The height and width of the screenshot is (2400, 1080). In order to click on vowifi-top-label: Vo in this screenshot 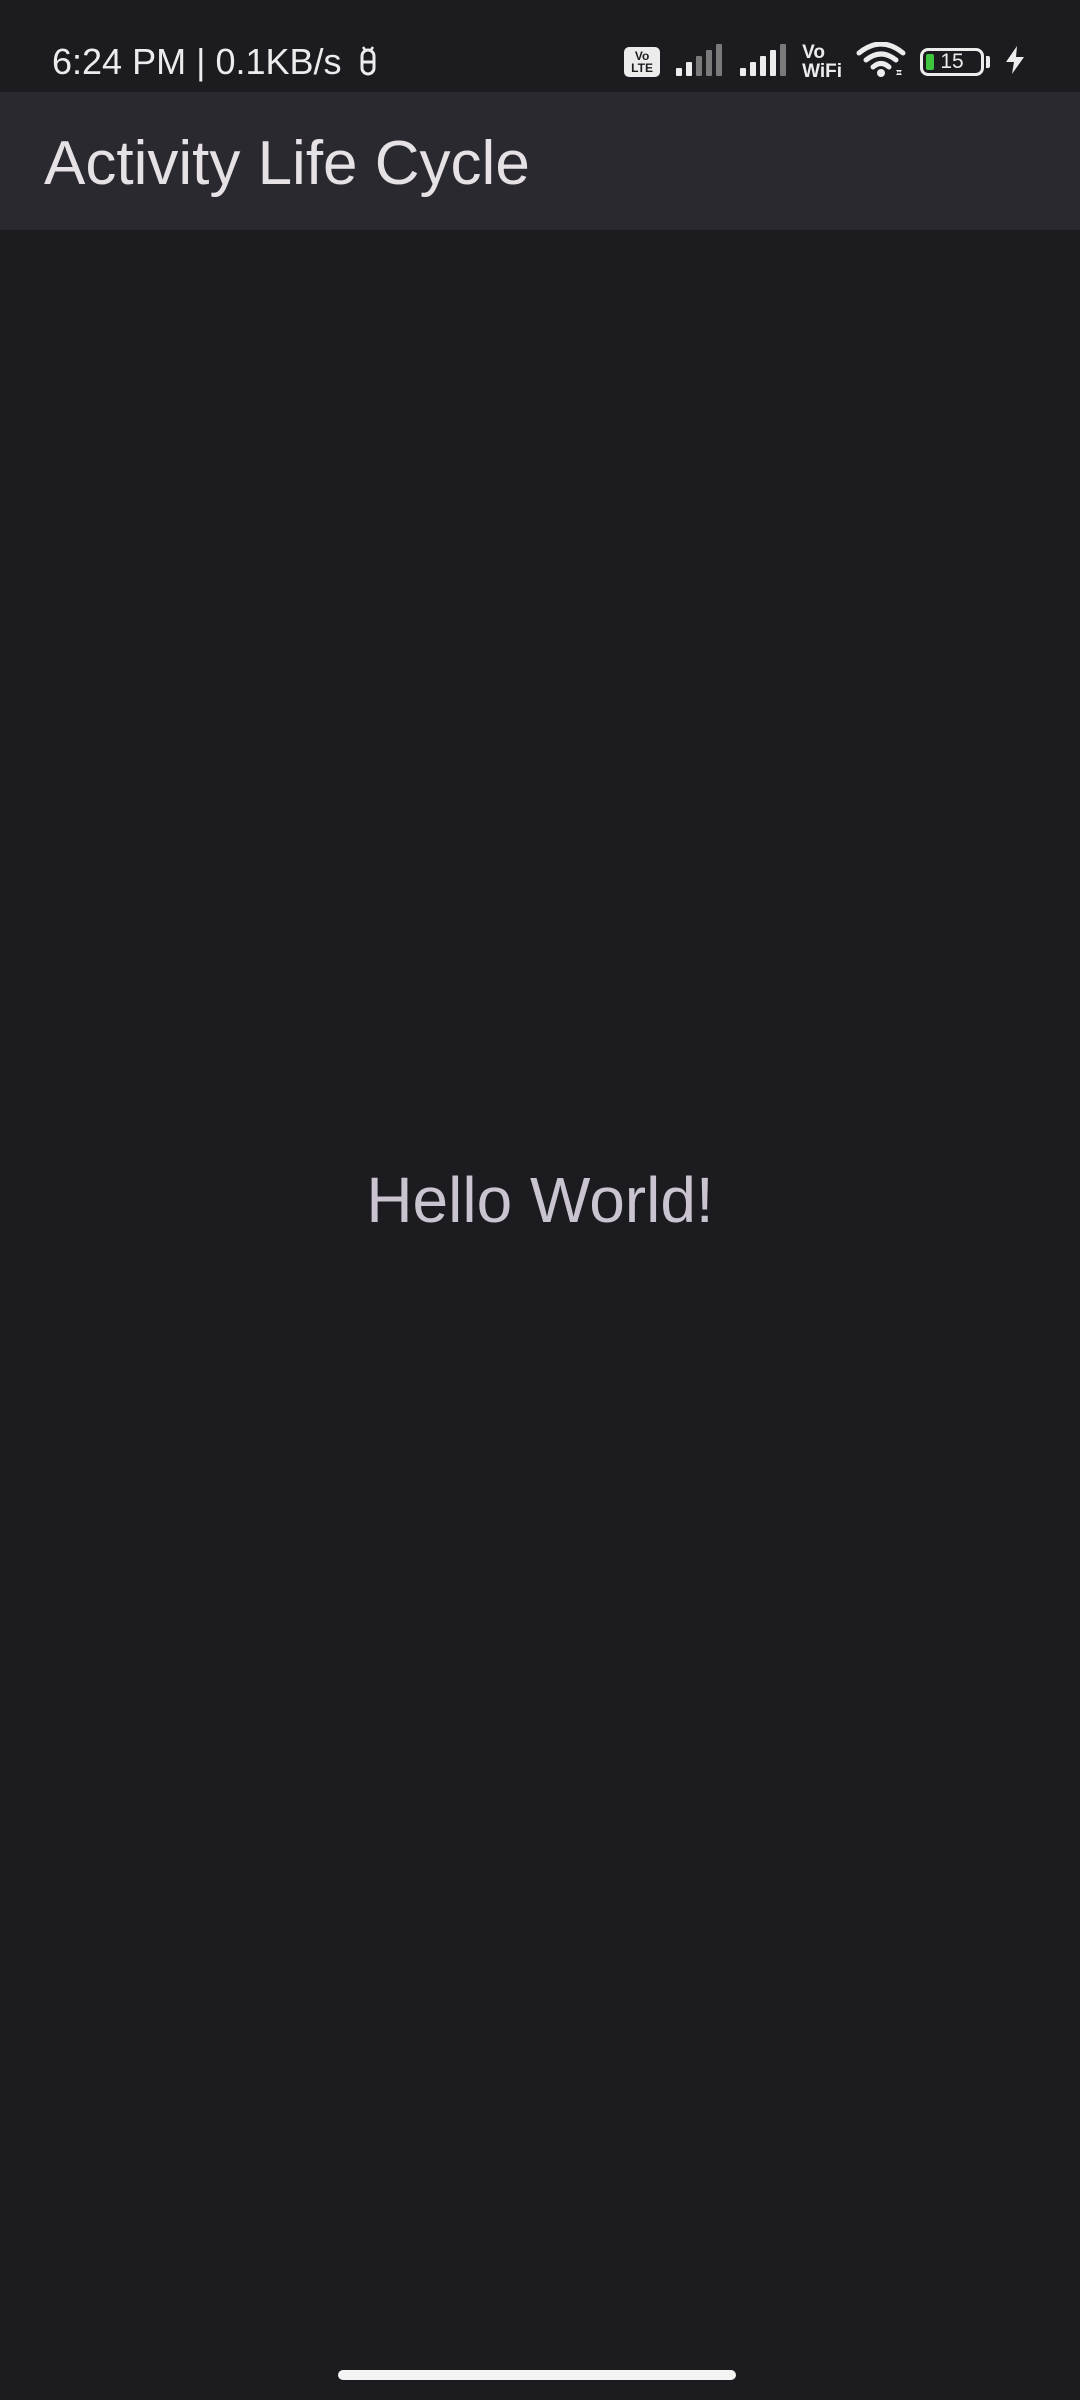, I will do `click(813, 52)`.